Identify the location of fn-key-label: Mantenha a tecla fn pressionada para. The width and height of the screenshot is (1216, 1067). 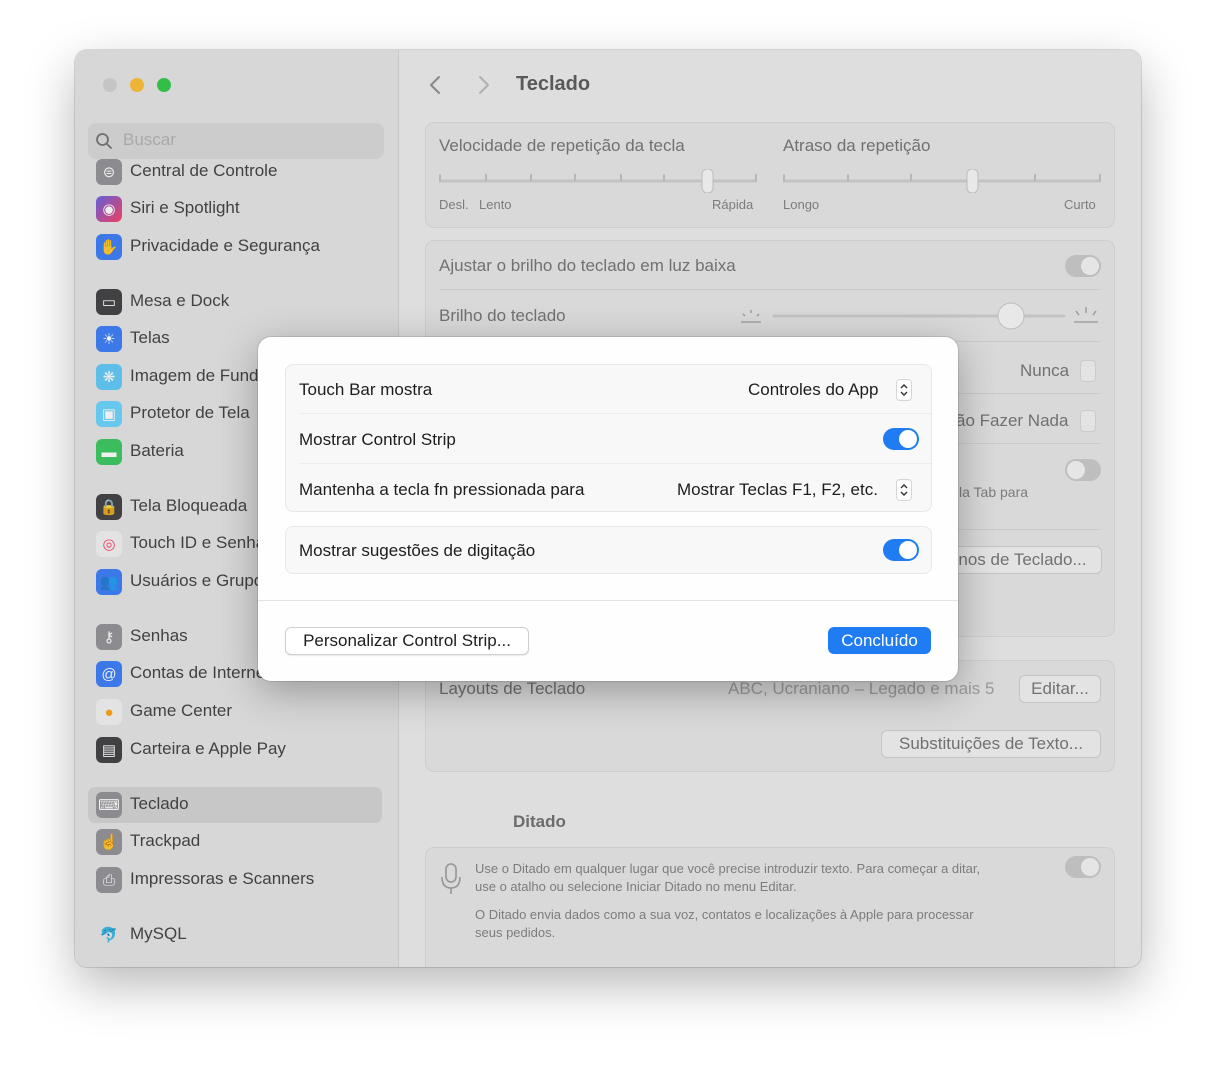
(442, 489).